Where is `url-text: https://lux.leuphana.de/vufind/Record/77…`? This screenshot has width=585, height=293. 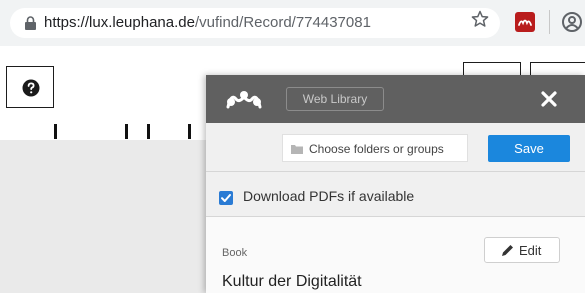
url-text: https://lux.leuphana.de/vufind/Record/77… is located at coordinates (207, 23).